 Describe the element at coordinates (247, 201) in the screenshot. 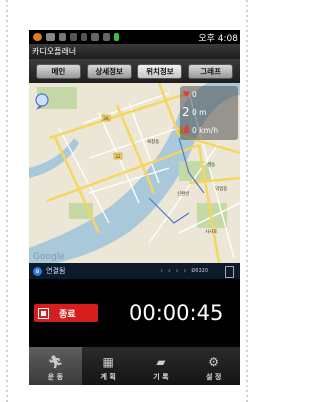

I see `page-right-dots` at that location.